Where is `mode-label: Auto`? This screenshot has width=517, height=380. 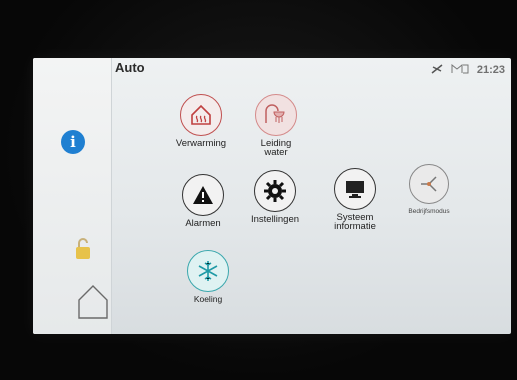
mode-label: Auto is located at coordinates (130, 67).